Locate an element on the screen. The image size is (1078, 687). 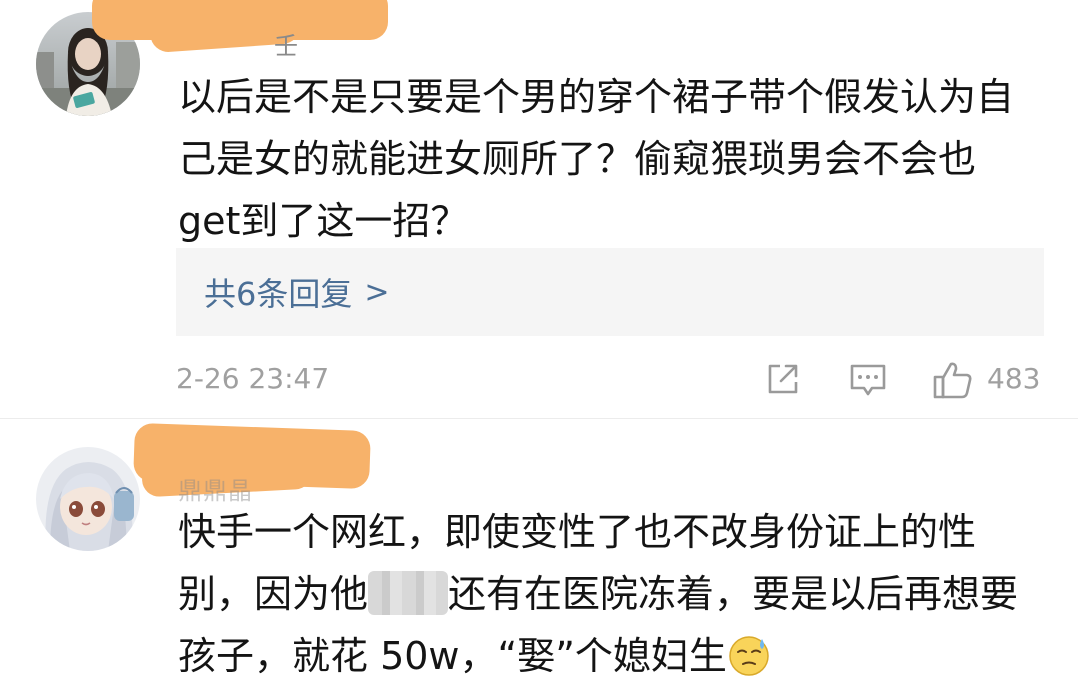
share-button is located at coordinates (783, 379).